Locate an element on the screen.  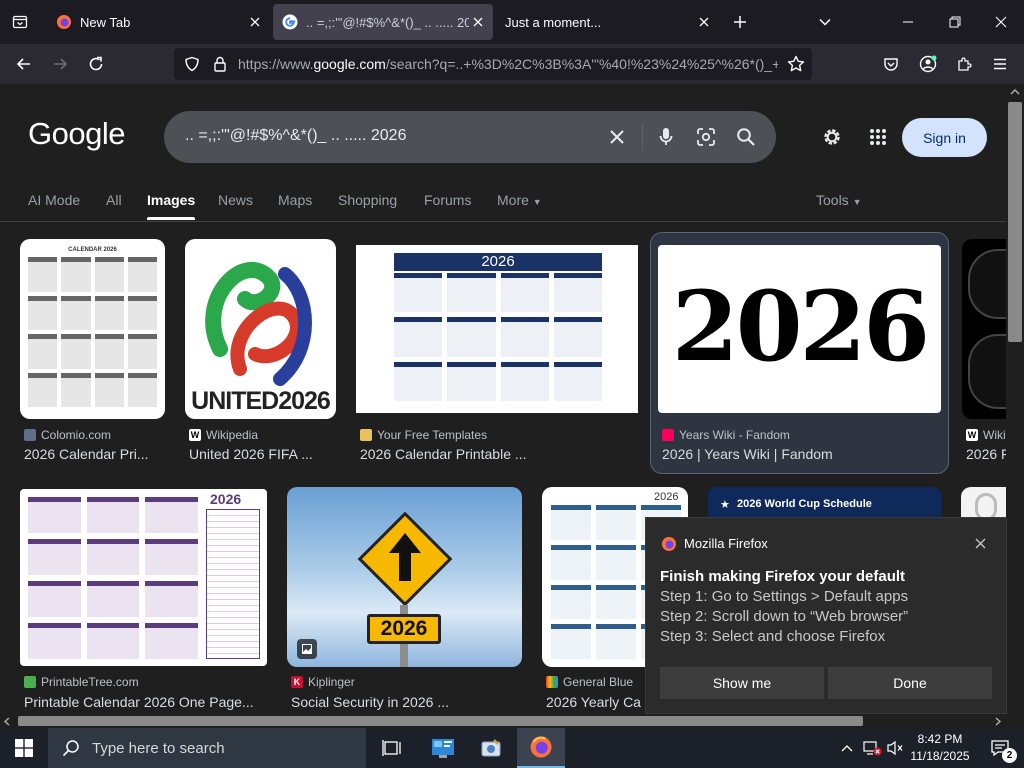
search-button is located at coordinates (746, 137).